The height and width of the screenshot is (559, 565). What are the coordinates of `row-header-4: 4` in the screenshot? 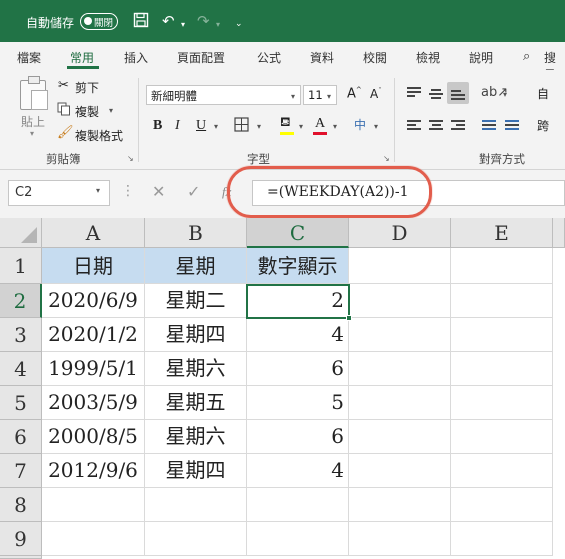 It's located at (21, 369).